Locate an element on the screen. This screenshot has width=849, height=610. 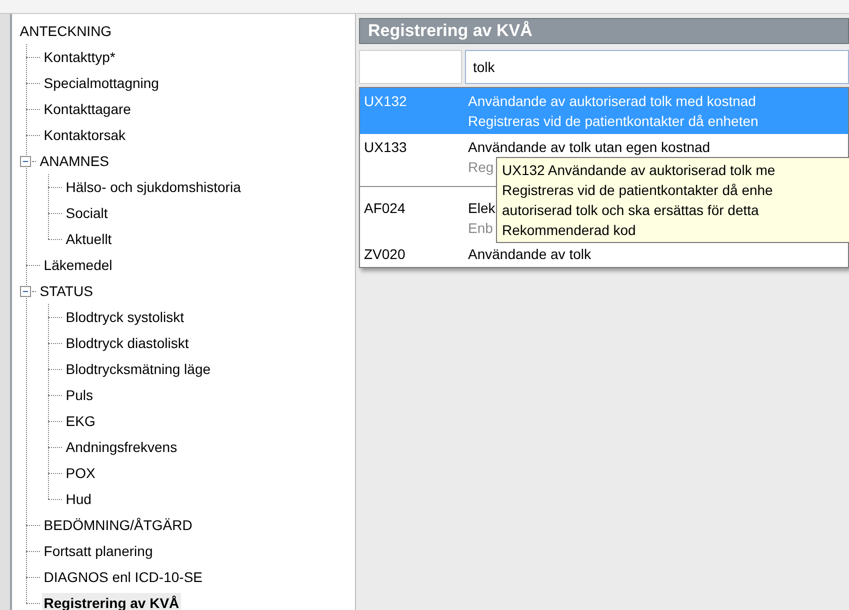
search-field: tolk is located at coordinates (657, 67).